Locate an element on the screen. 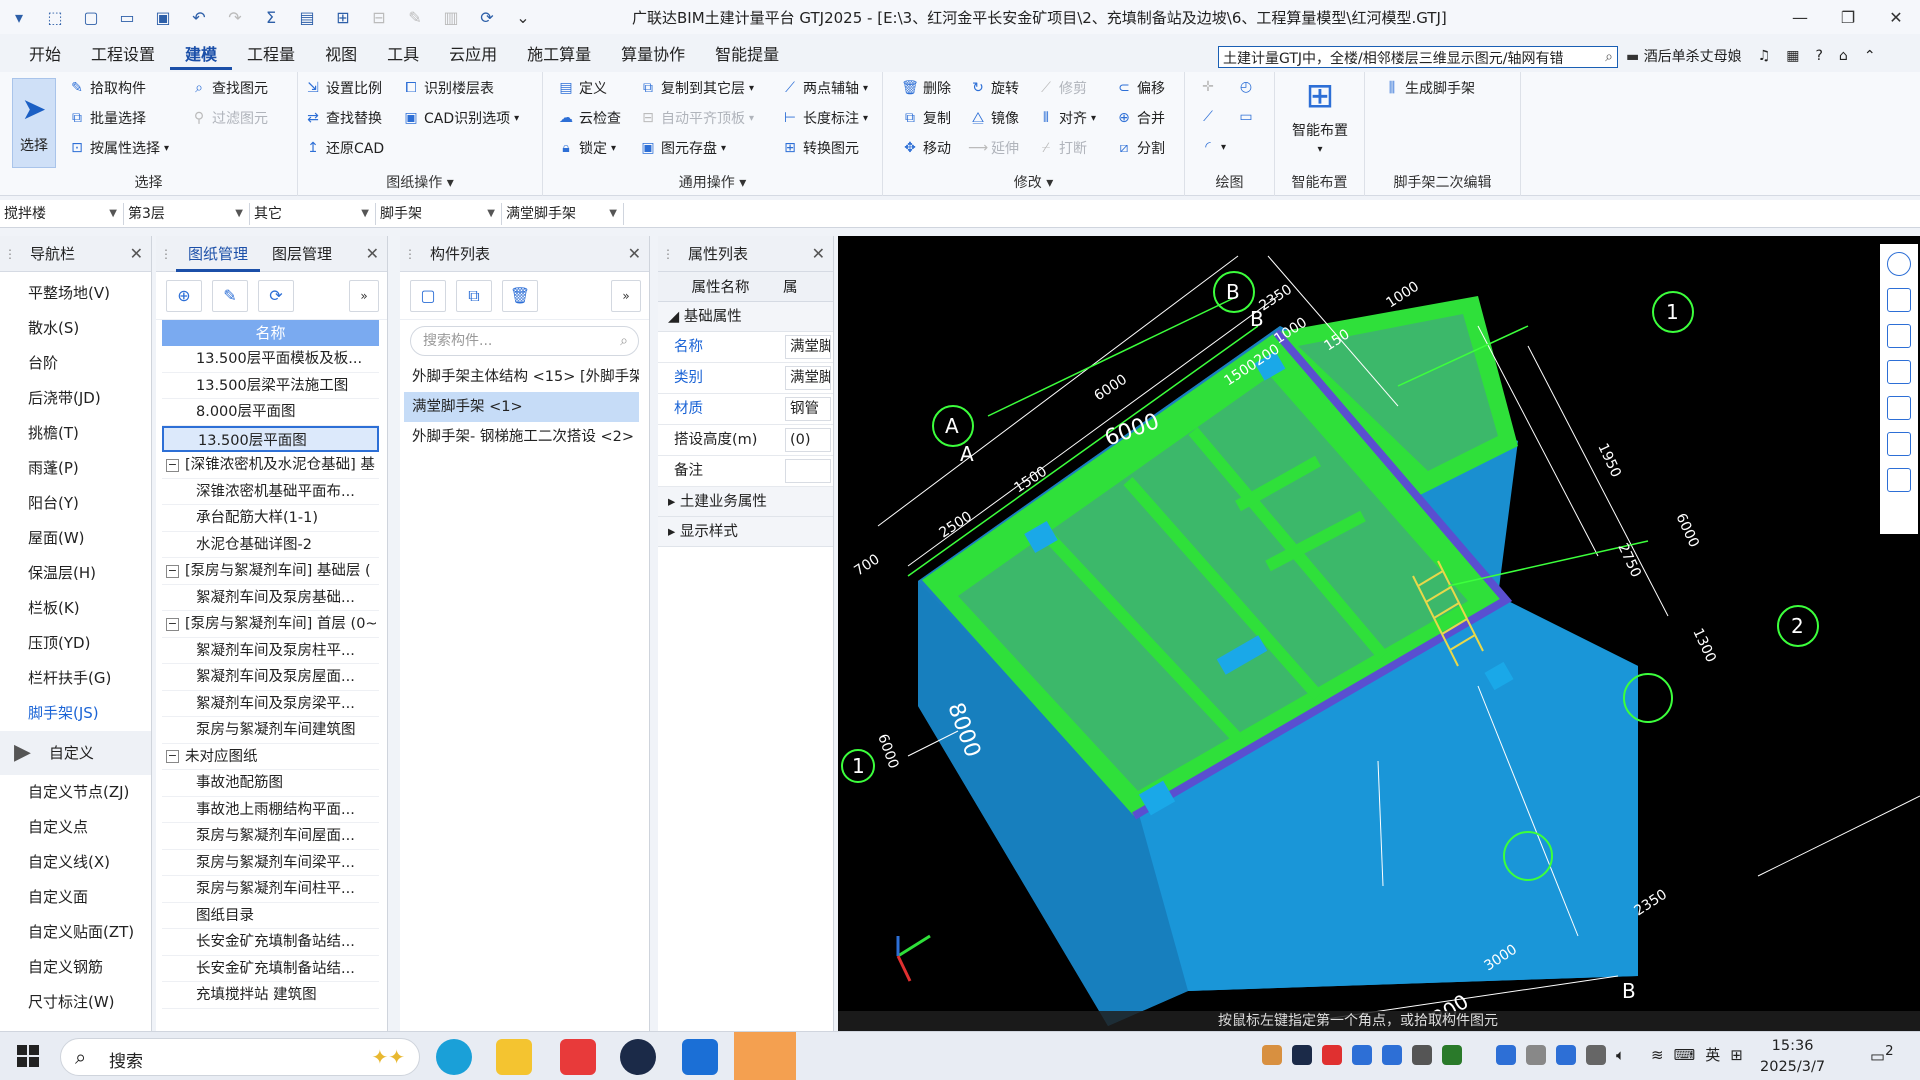  gtj-app-icon is located at coordinates (700, 1057).